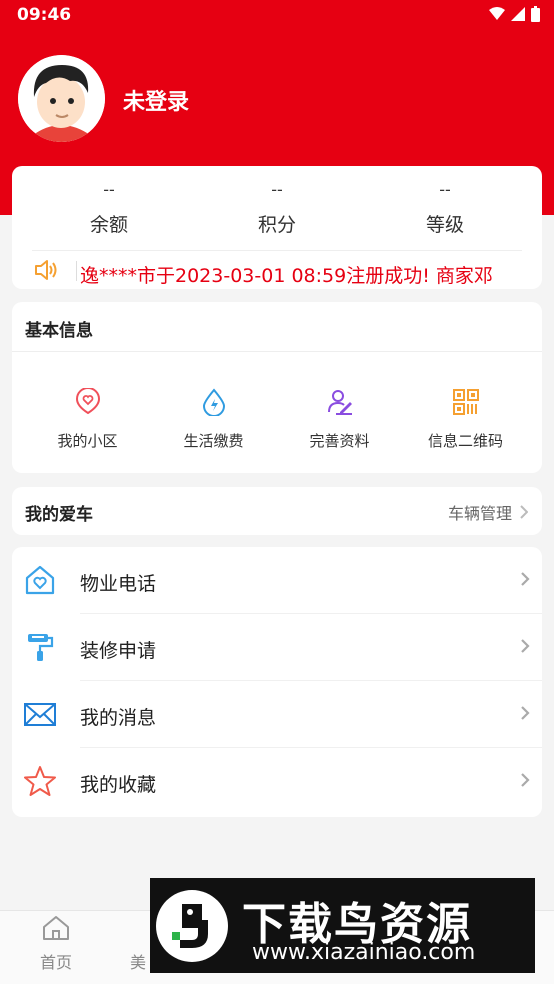  I want to click on grid-item-utilities: 生活缴费, so click(213, 419).